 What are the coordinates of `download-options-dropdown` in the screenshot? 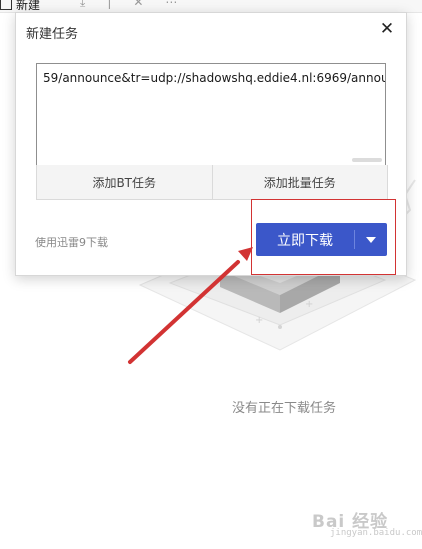 It's located at (371, 239).